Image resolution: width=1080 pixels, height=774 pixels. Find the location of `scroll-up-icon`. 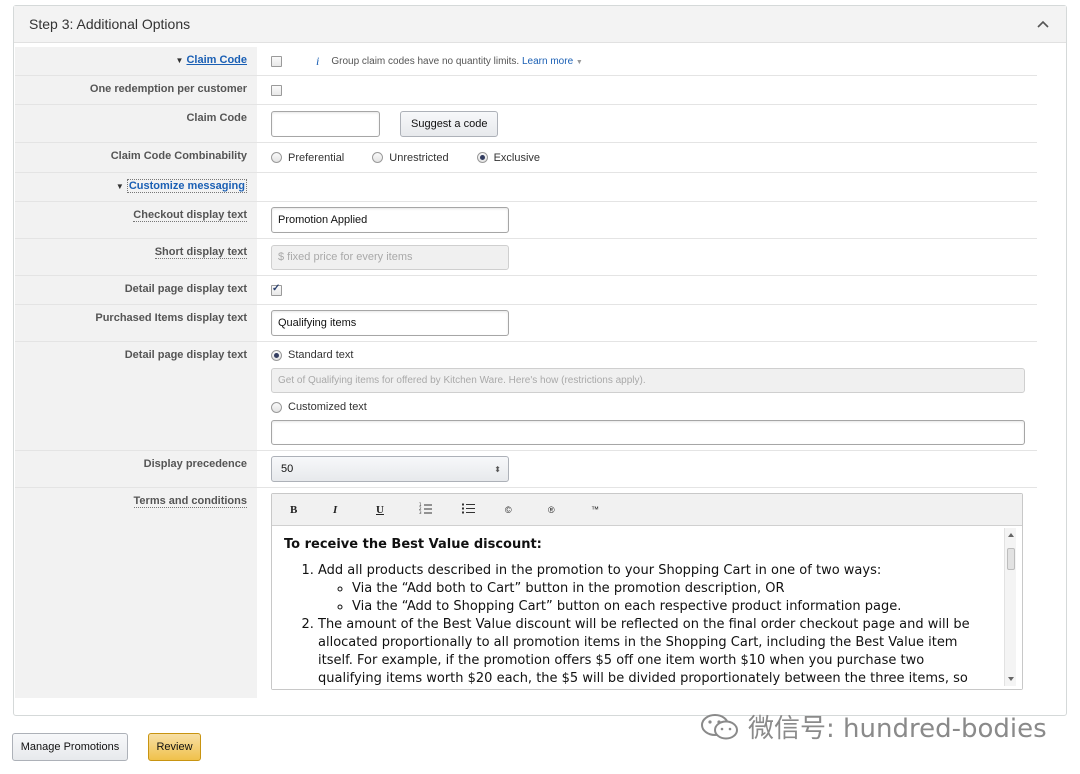

scroll-up-icon is located at coordinates (1011, 535).